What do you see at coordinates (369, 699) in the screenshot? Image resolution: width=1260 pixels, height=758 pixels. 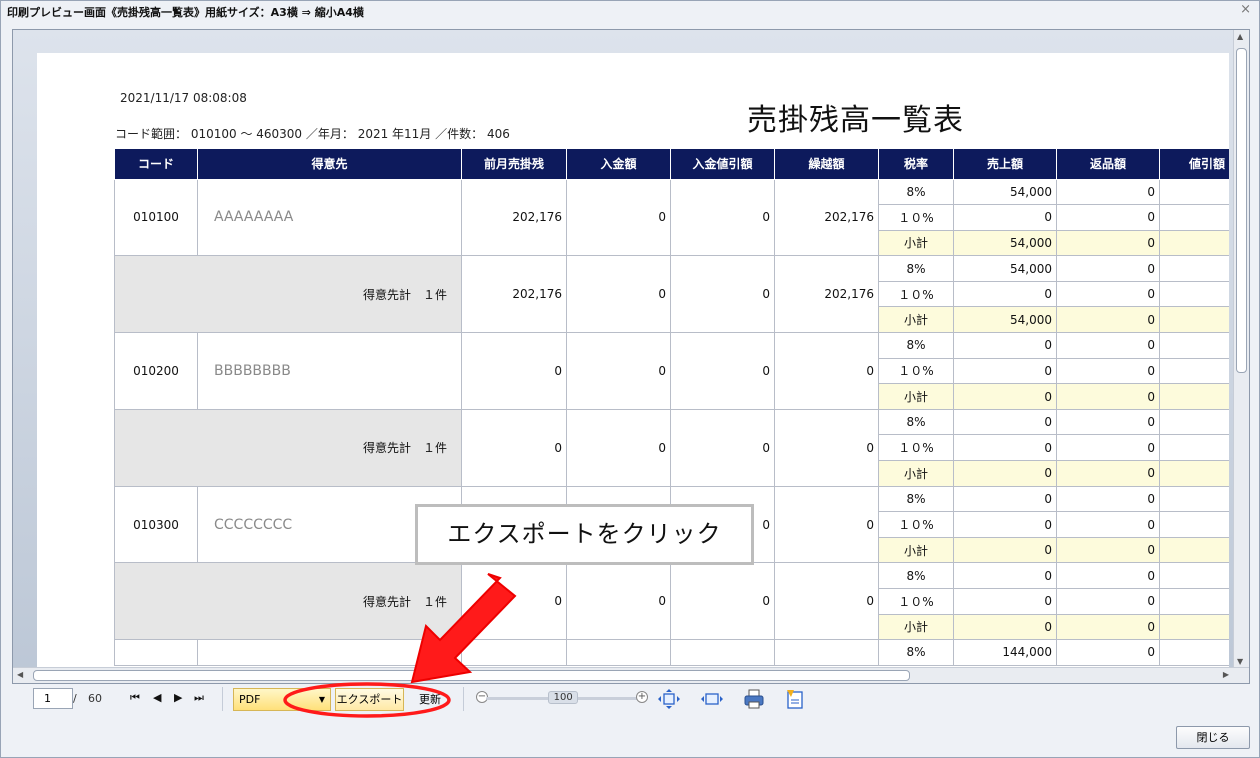 I see `export-button: エクスポート` at bounding box center [369, 699].